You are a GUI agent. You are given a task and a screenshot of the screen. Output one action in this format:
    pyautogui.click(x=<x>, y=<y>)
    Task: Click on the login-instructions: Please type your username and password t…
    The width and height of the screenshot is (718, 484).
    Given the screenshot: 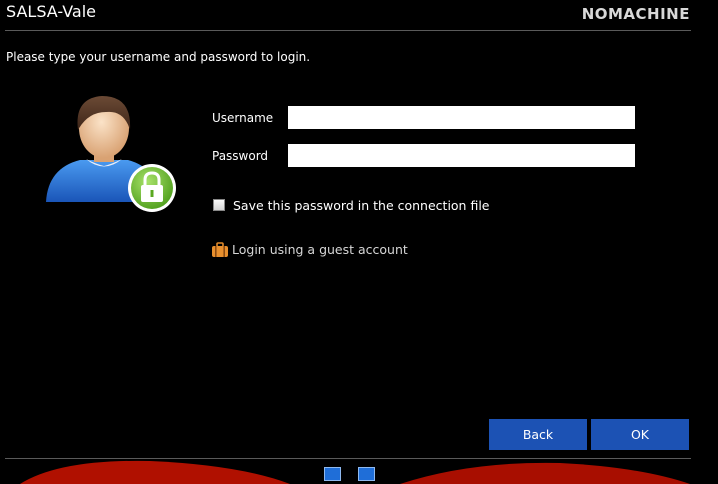 What is the action you would take?
    pyautogui.click(x=158, y=57)
    